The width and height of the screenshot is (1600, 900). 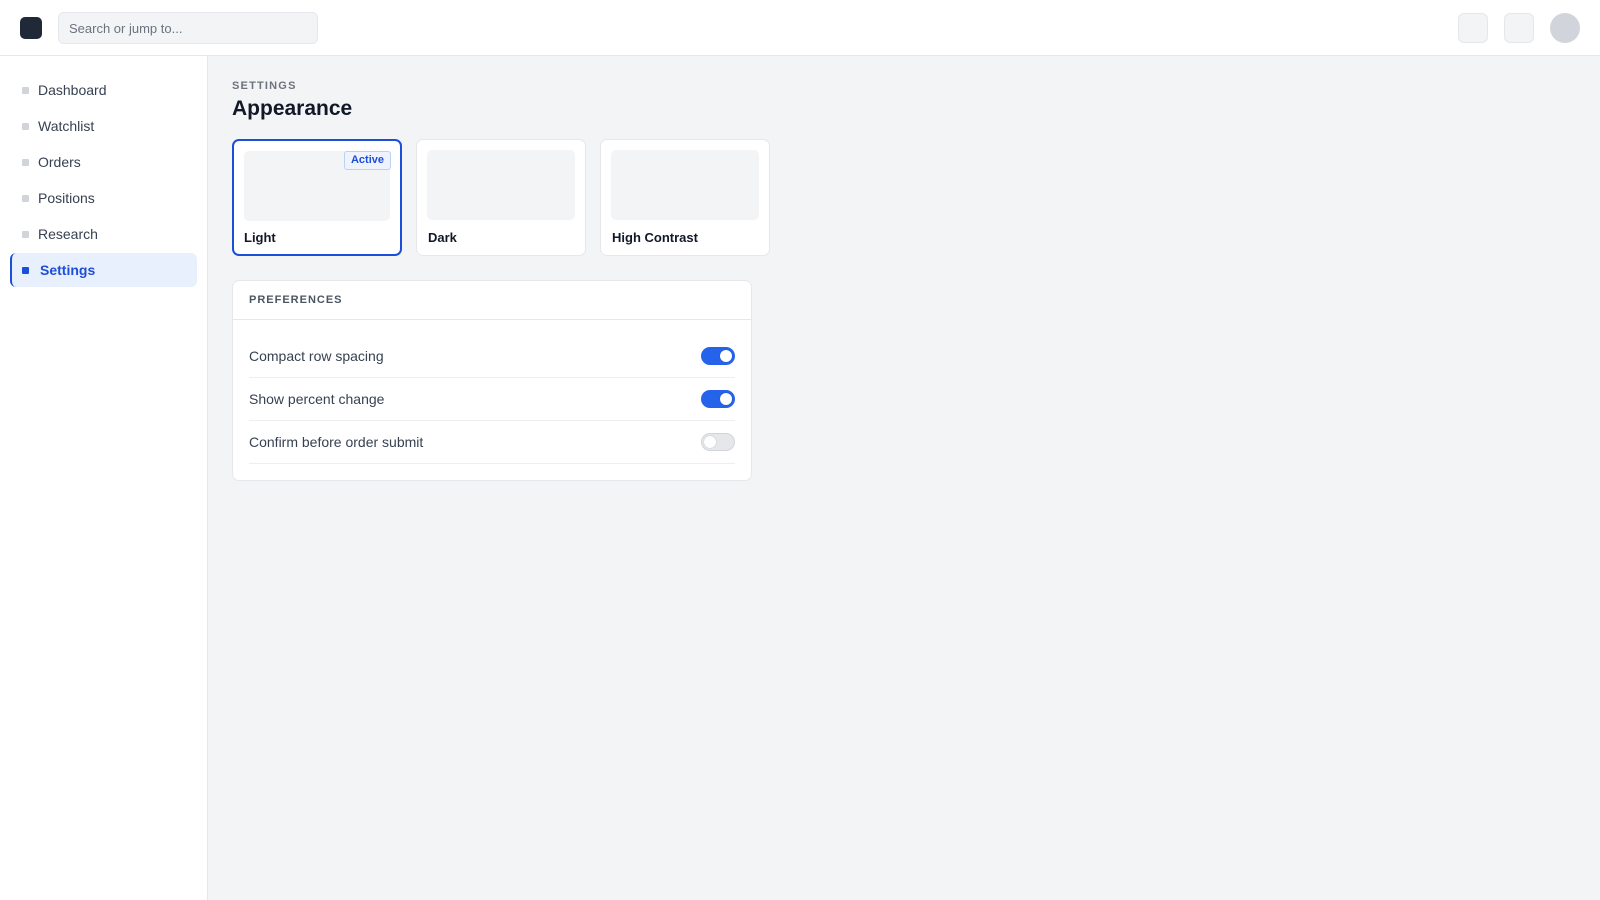 I want to click on help-button, so click(x=1519, y=28).